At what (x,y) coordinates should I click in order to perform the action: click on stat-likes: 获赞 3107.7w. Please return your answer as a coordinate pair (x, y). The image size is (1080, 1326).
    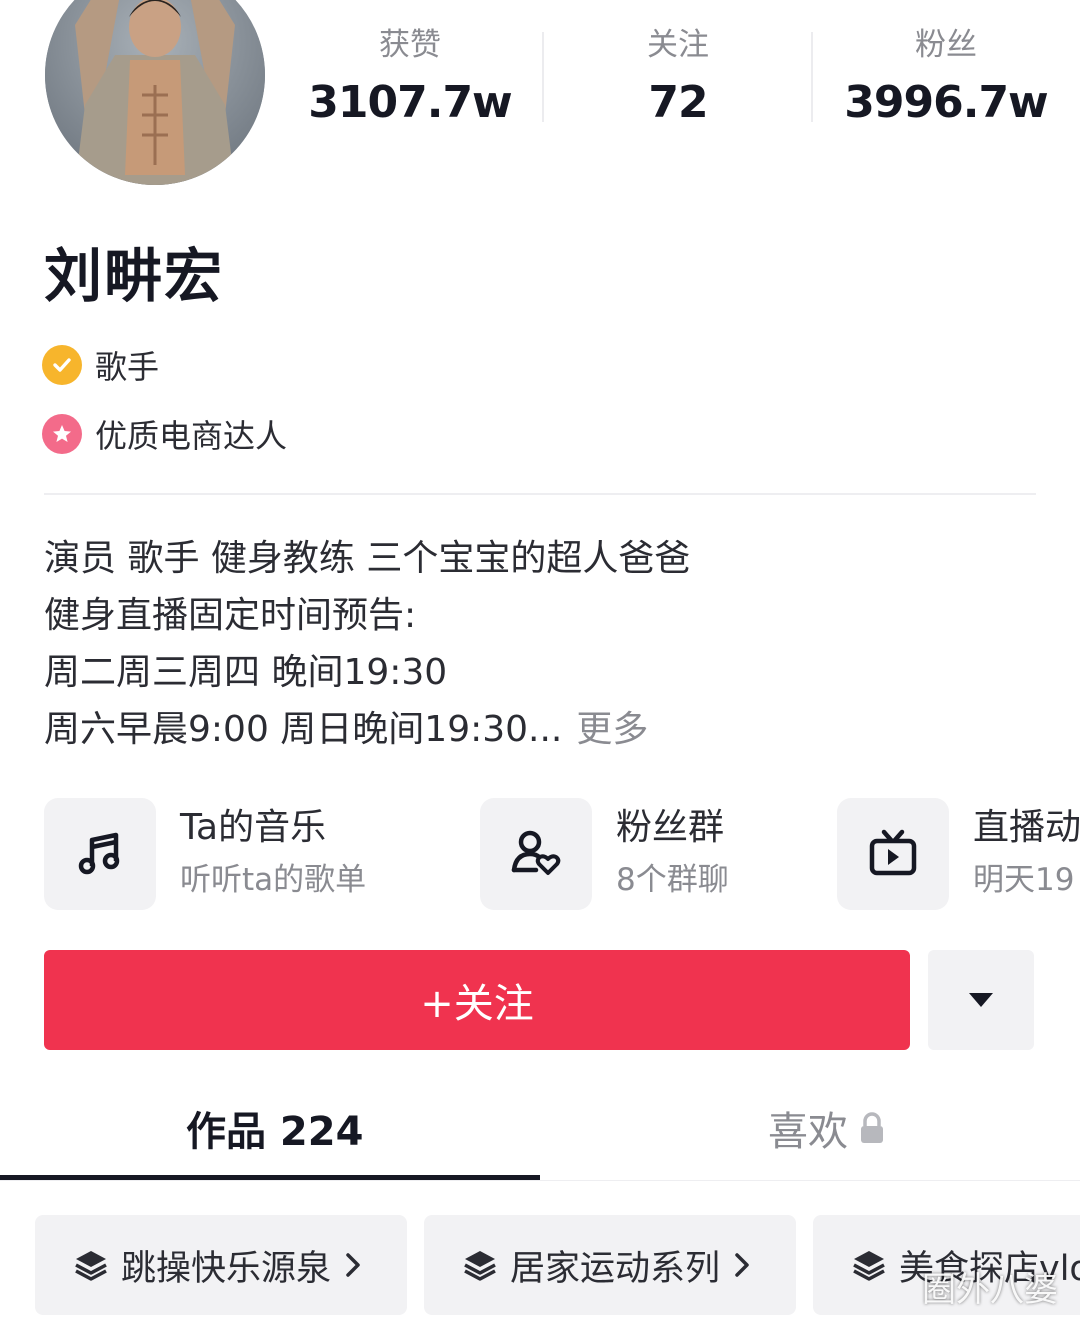
    Looking at the image, I should click on (410, 80).